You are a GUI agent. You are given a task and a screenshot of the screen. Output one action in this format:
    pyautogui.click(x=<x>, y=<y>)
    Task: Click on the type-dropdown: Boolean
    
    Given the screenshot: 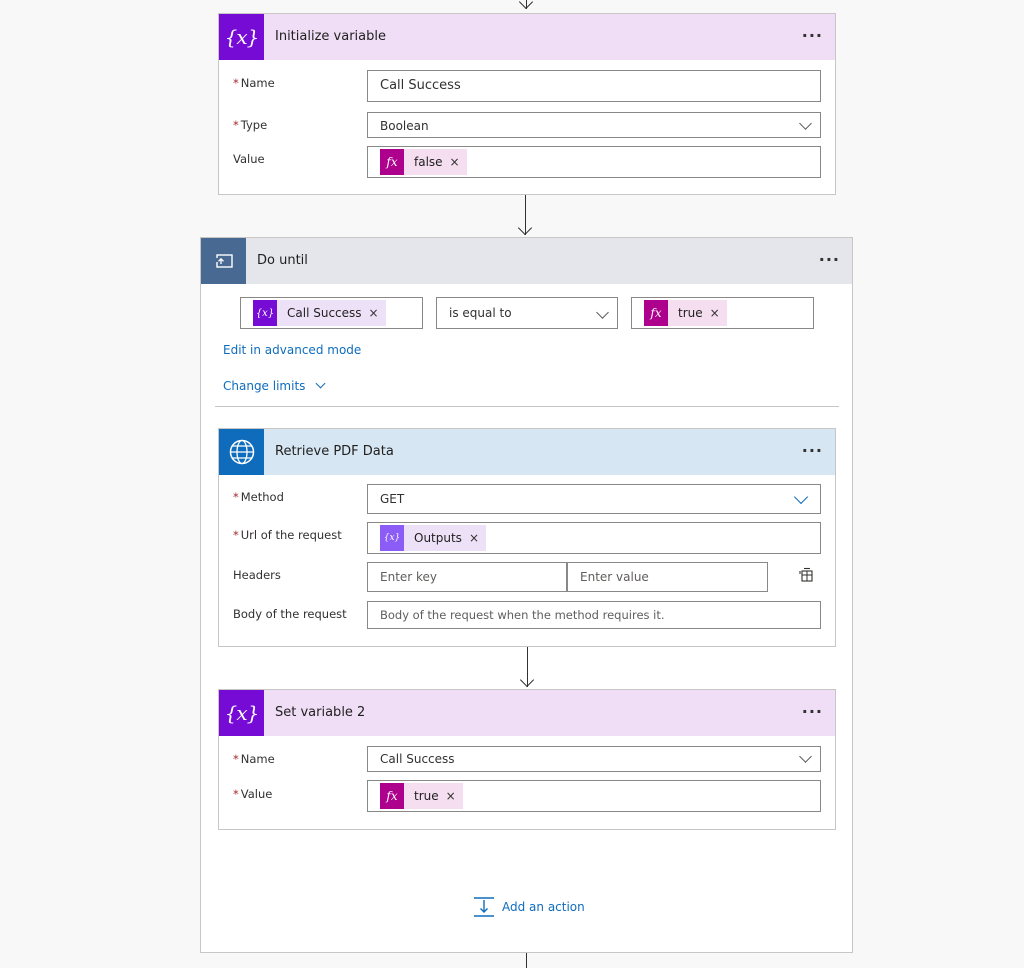 What is the action you would take?
    pyautogui.click(x=594, y=125)
    